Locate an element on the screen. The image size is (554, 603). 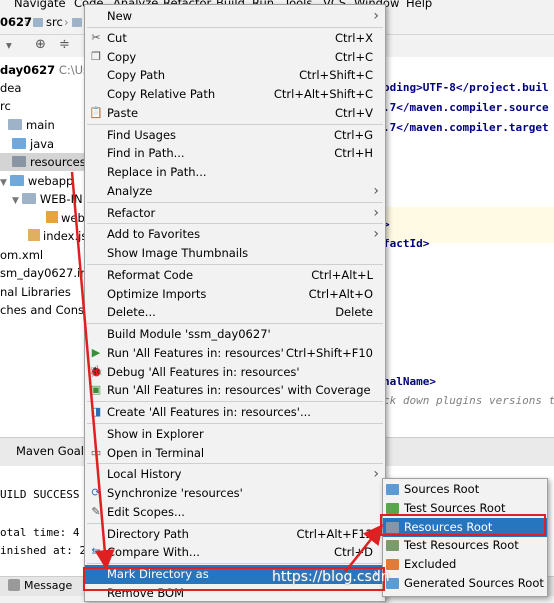
tree-item-label: WEB-IN is located at coordinates (61, 199).